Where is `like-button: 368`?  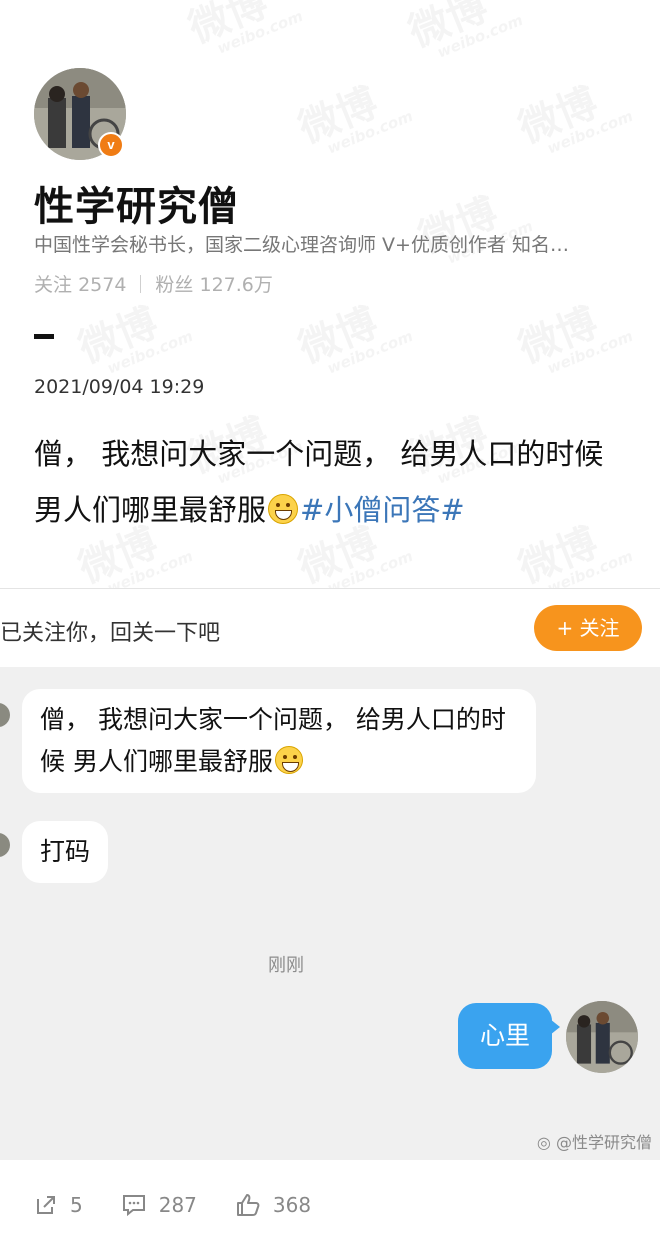
like-button: 368 is located at coordinates (273, 1205).